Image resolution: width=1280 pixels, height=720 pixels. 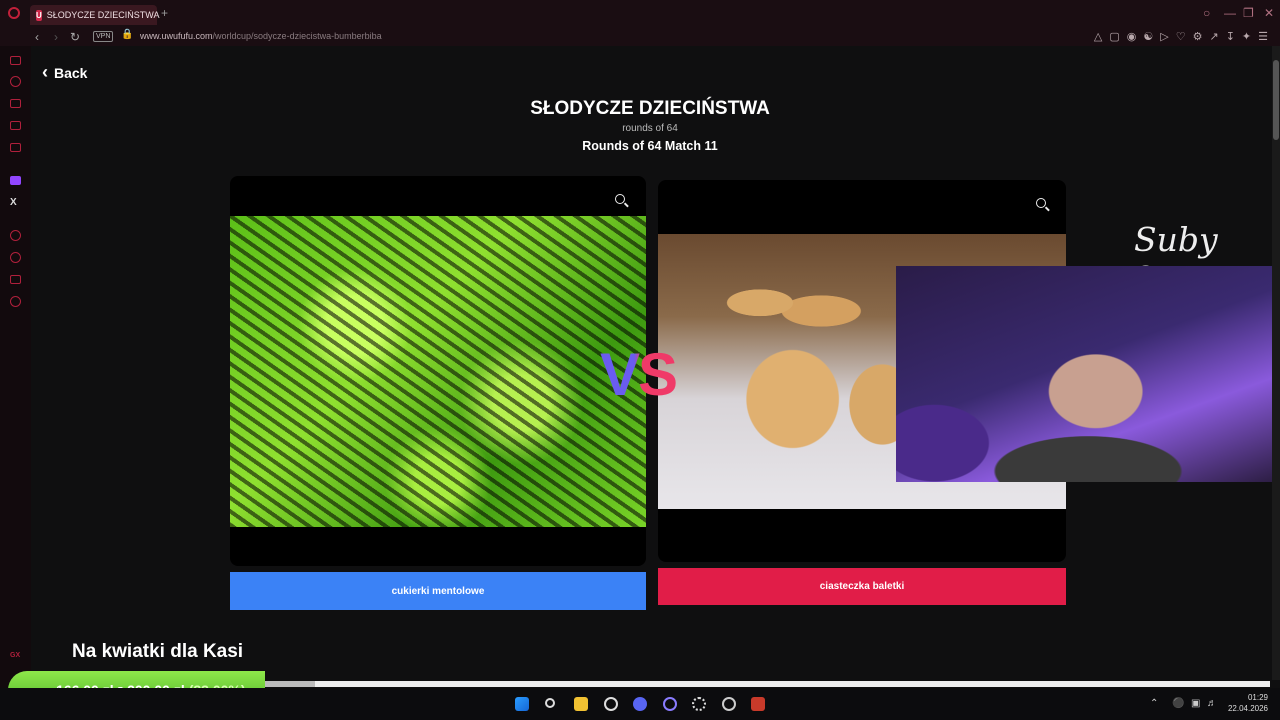 I want to click on extensions-sidebar-icon, so click(x=15, y=279).